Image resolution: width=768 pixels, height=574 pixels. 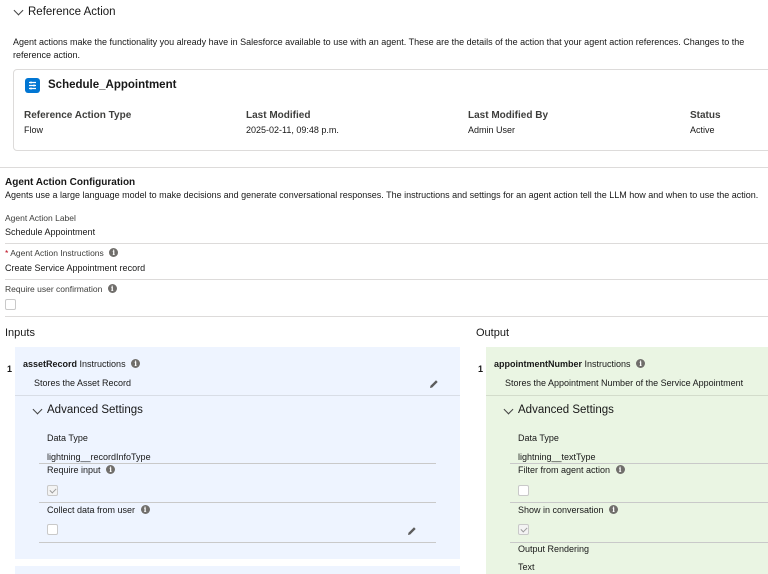 What do you see at coordinates (57, 253) in the screenshot?
I see `instructions-caption-text: Agent Action Instructions` at bounding box center [57, 253].